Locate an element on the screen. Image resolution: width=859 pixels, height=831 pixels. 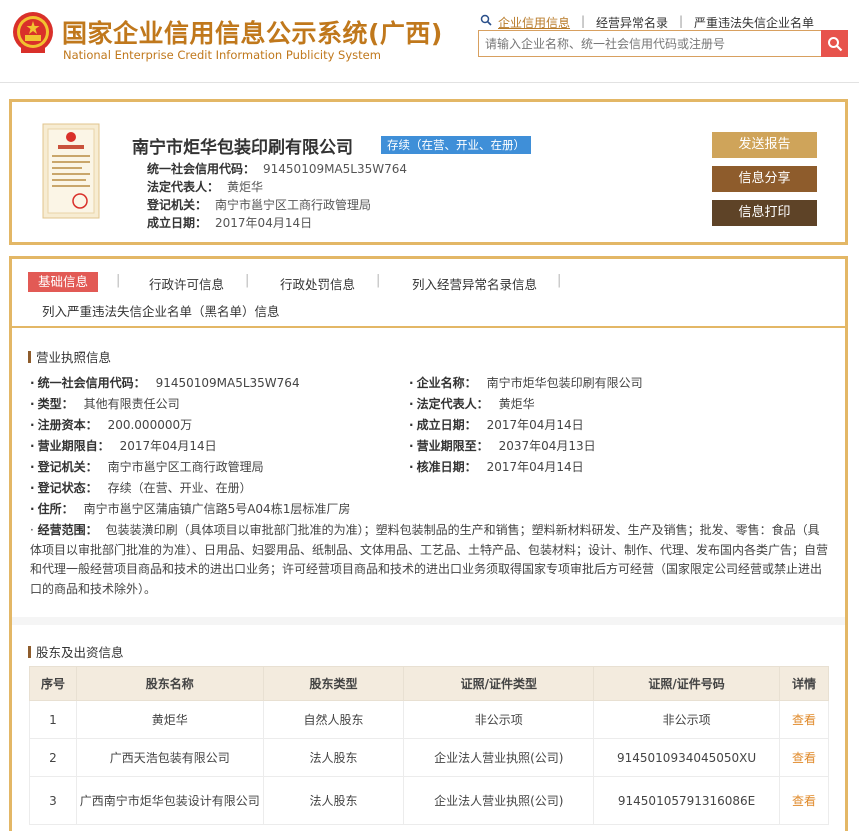
search-input is located at coordinates (651, 43).